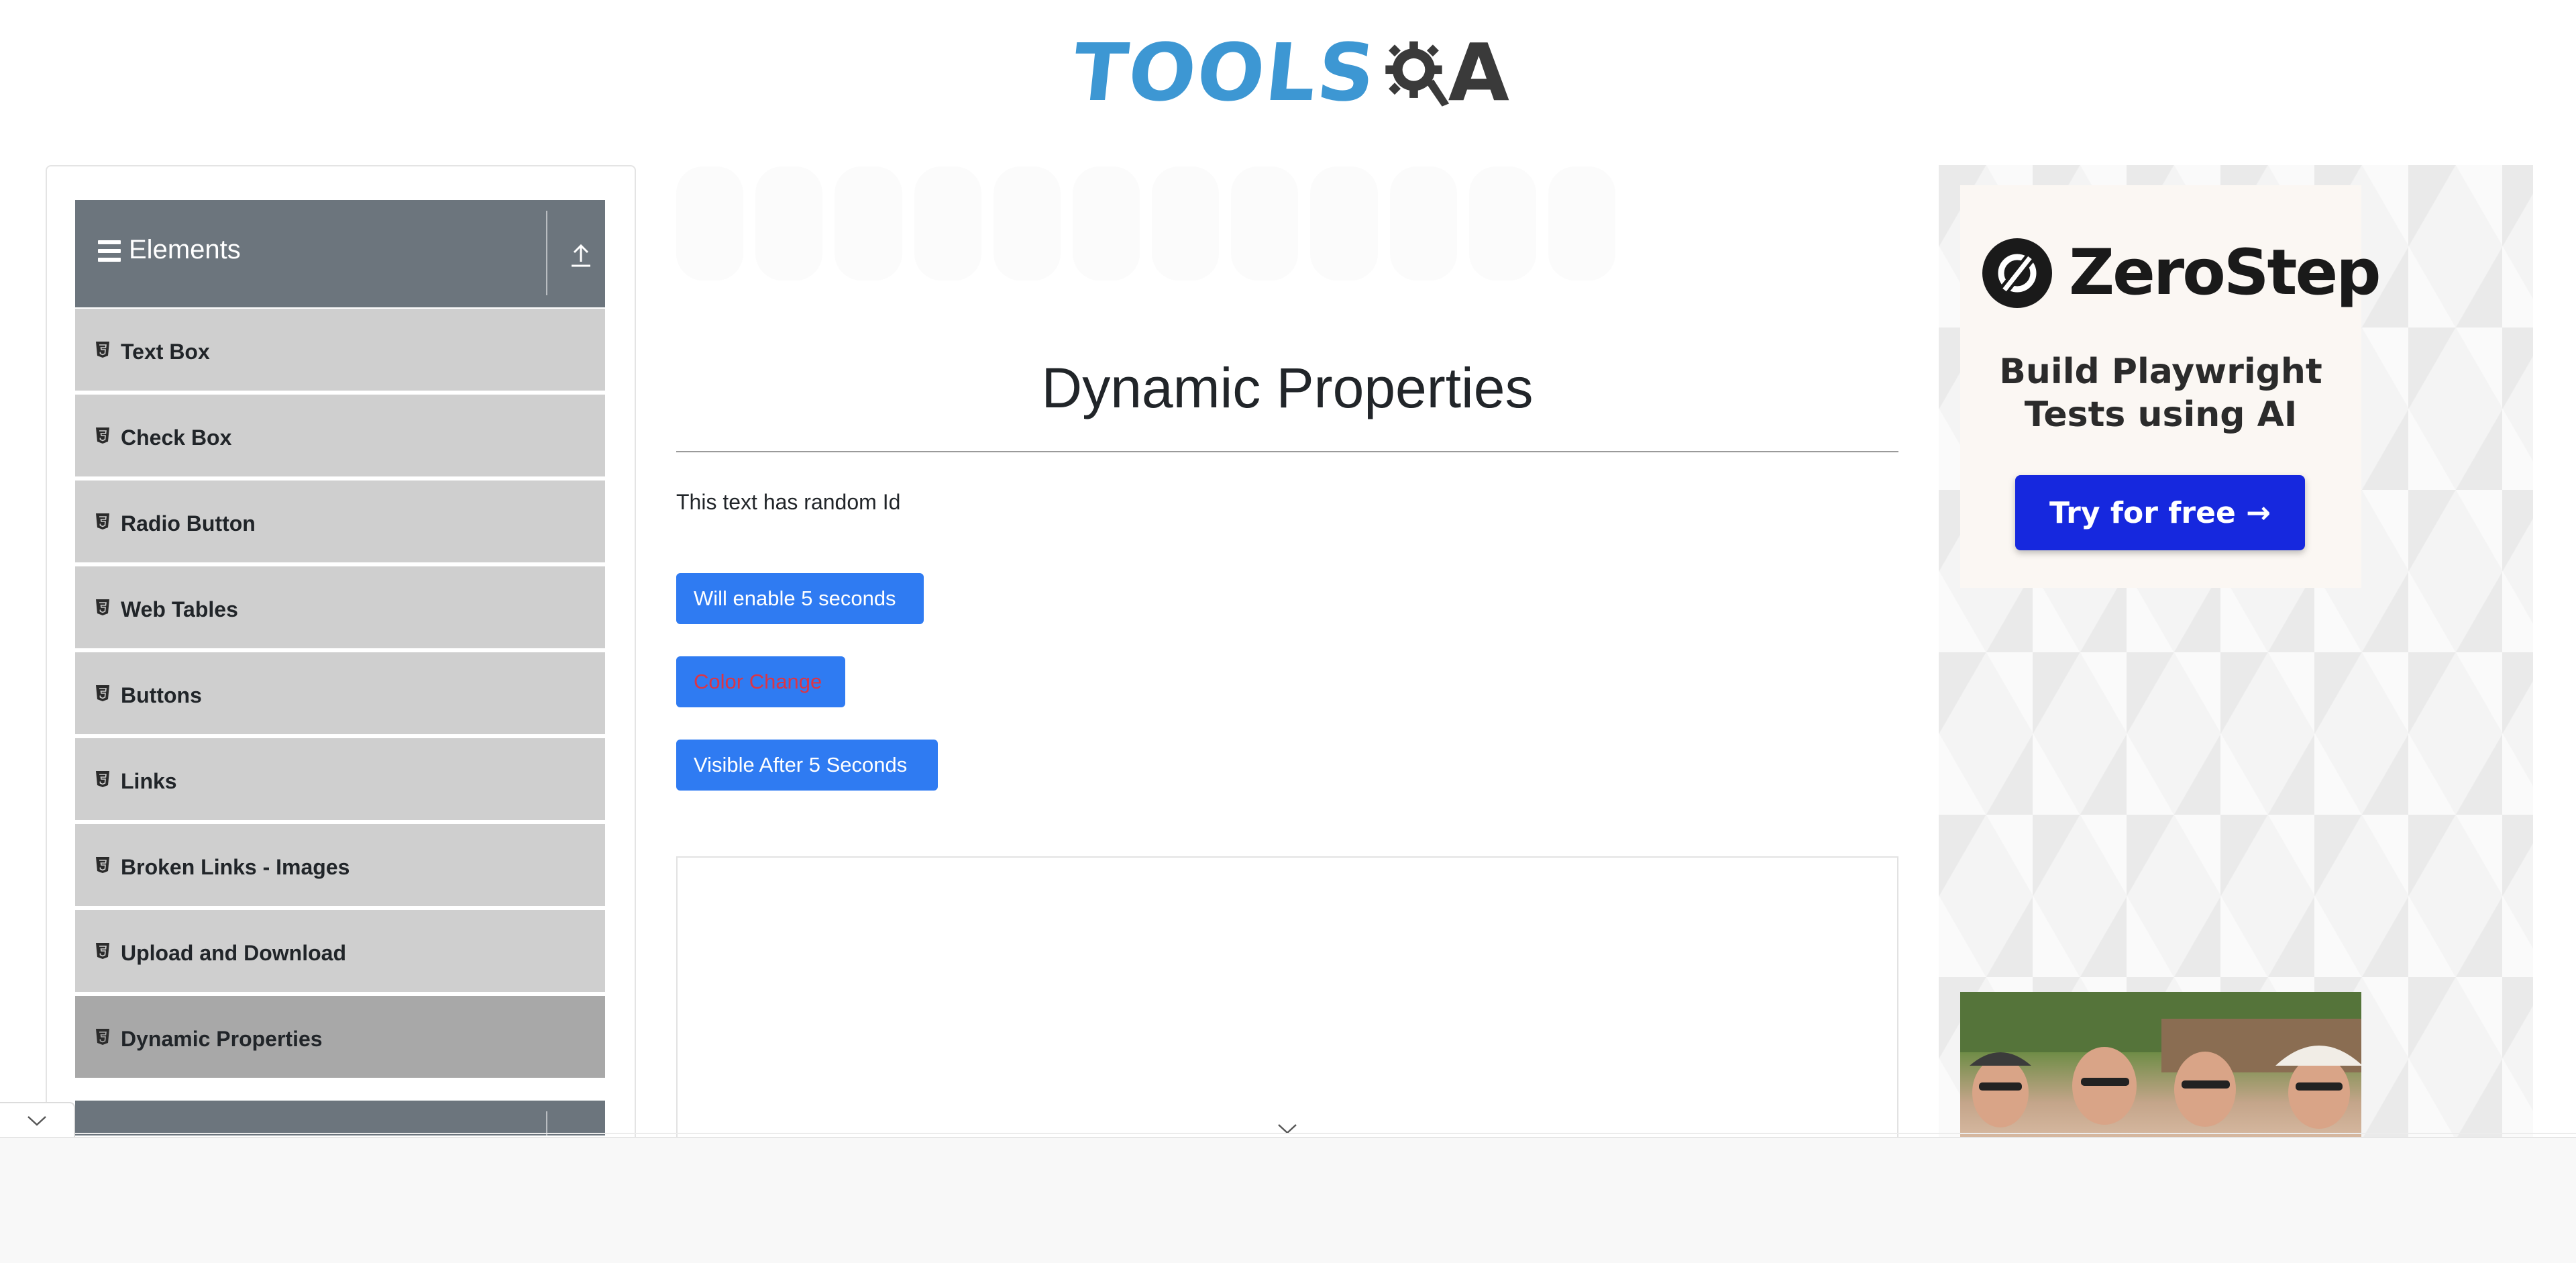  I want to click on logo-text-tools: TOOLS, so click(1224, 72).